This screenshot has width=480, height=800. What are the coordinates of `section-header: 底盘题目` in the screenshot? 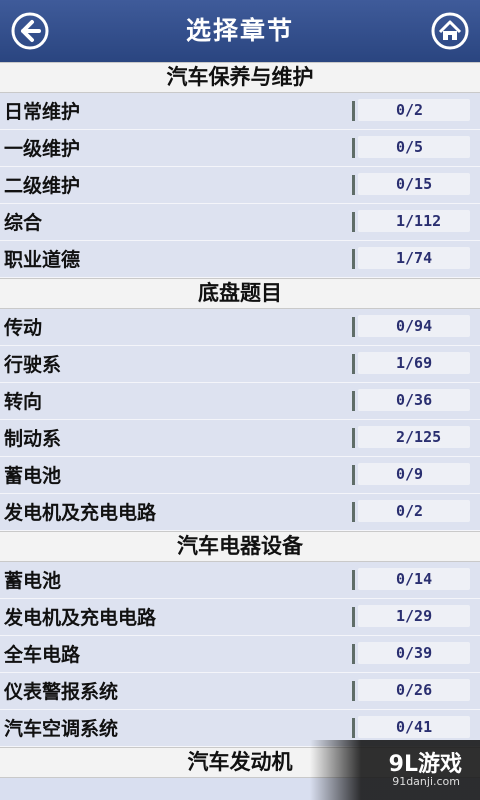 It's located at (240, 293).